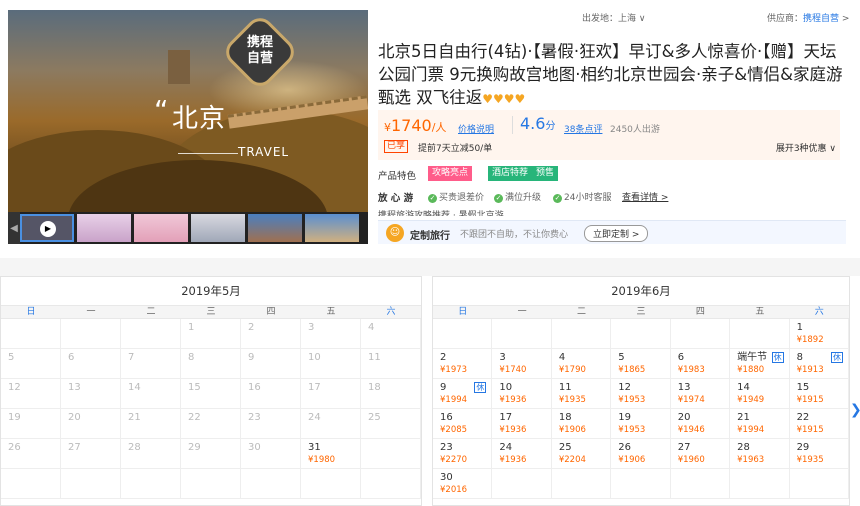 The height and width of the screenshot is (506, 860). I want to click on calendar-day: 20, so click(91, 424).